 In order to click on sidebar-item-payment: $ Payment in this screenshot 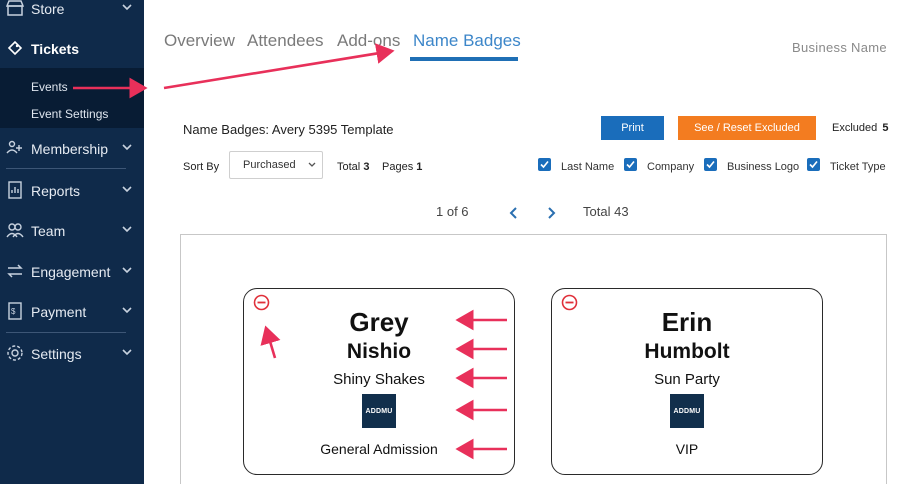, I will do `click(72, 312)`.